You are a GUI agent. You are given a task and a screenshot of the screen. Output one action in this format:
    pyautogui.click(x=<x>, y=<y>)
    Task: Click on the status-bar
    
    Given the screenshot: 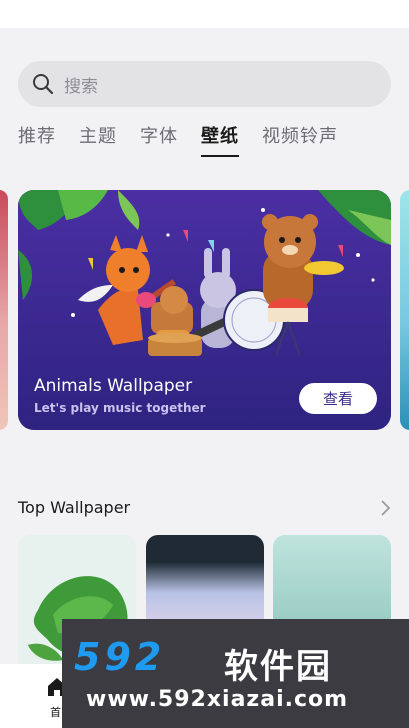 What is the action you would take?
    pyautogui.click(x=204, y=14)
    